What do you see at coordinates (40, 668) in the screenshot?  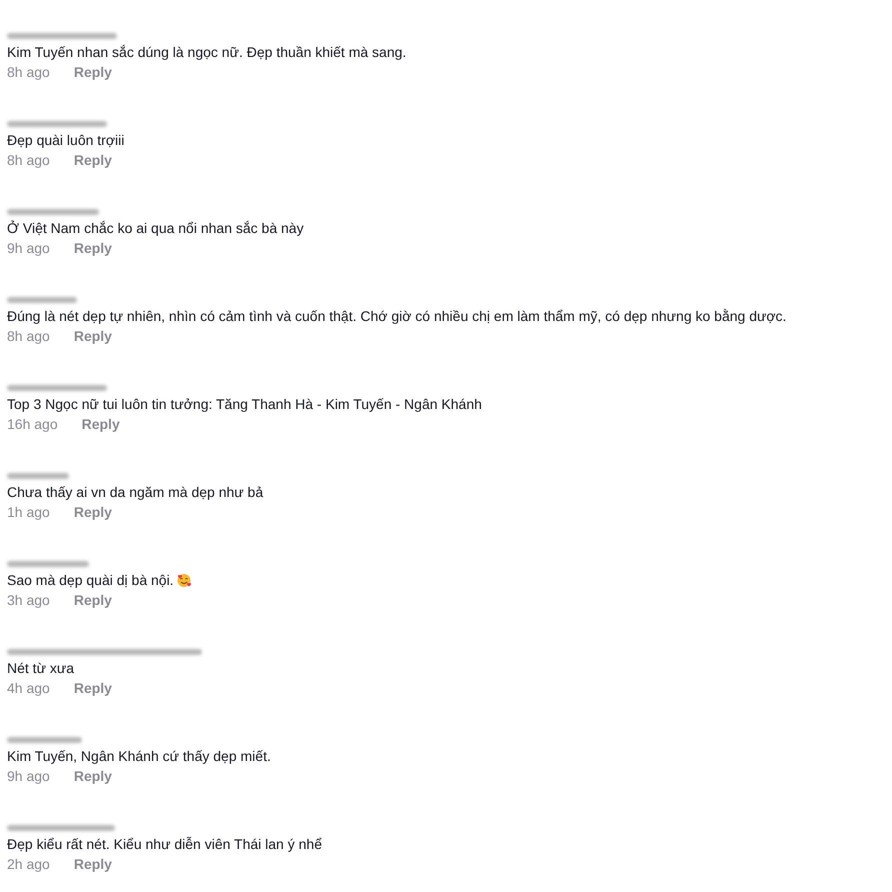 I see `comment-text: Nét từ xưa` at bounding box center [40, 668].